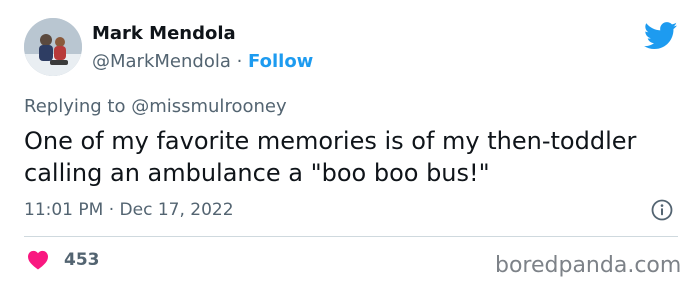 Image resolution: width=700 pixels, height=288 pixels. I want to click on author-name: Mark Mendola, so click(164, 33).